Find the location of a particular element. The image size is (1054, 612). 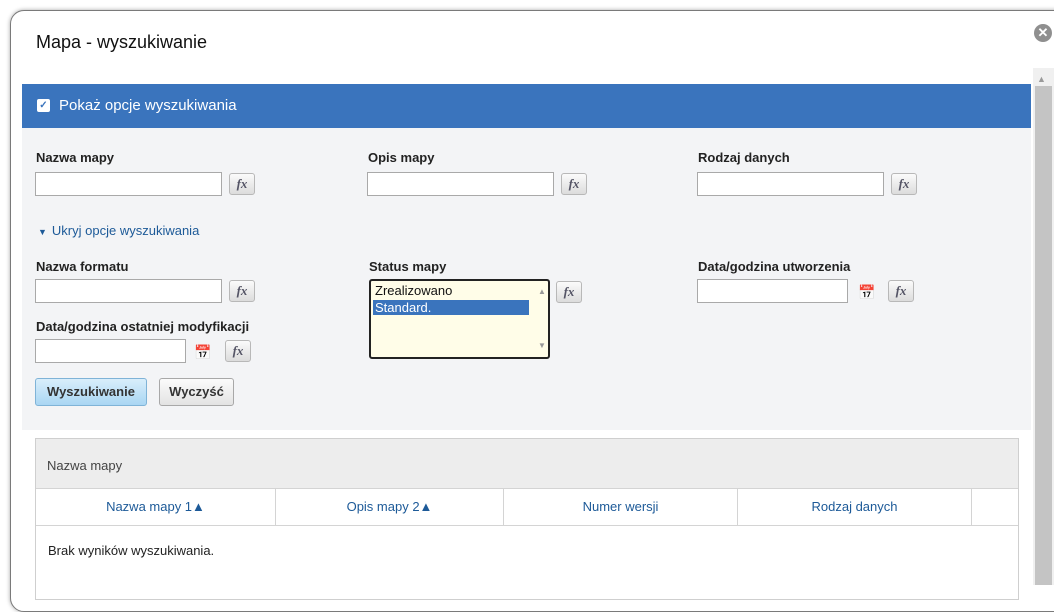

search-options-header-label: Pokaż opcje wyszukiwania is located at coordinates (148, 105).